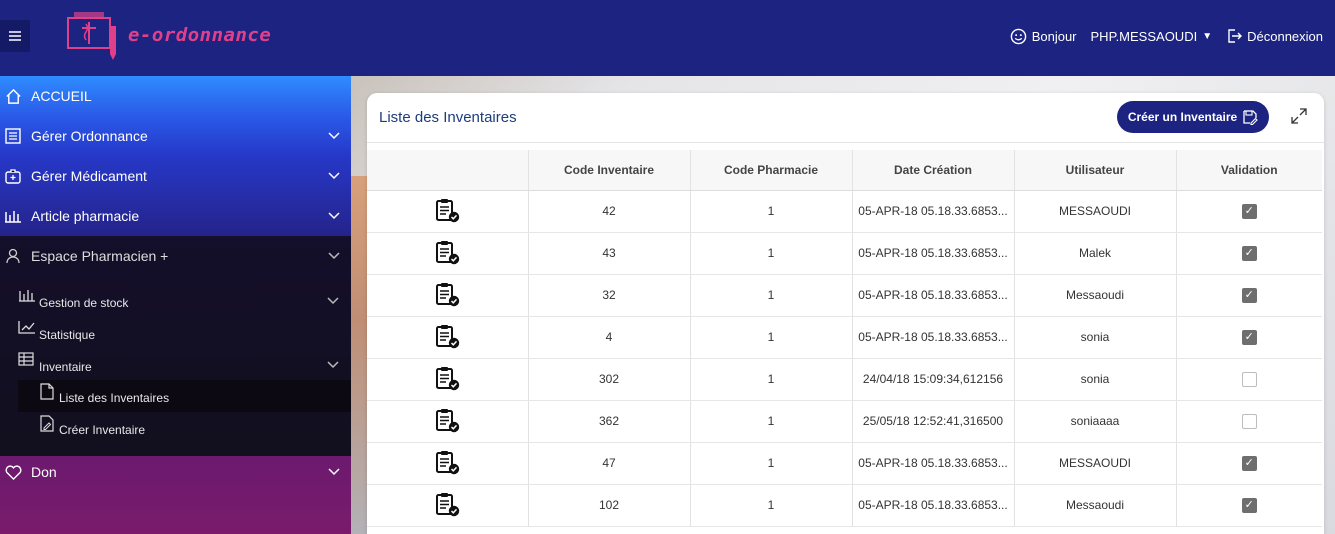 This screenshot has height=534, width=1335. What do you see at coordinates (175, 176) in the screenshot?
I see `sidebar-item-gerer-medicament: Gérer Médicament` at bounding box center [175, 176].